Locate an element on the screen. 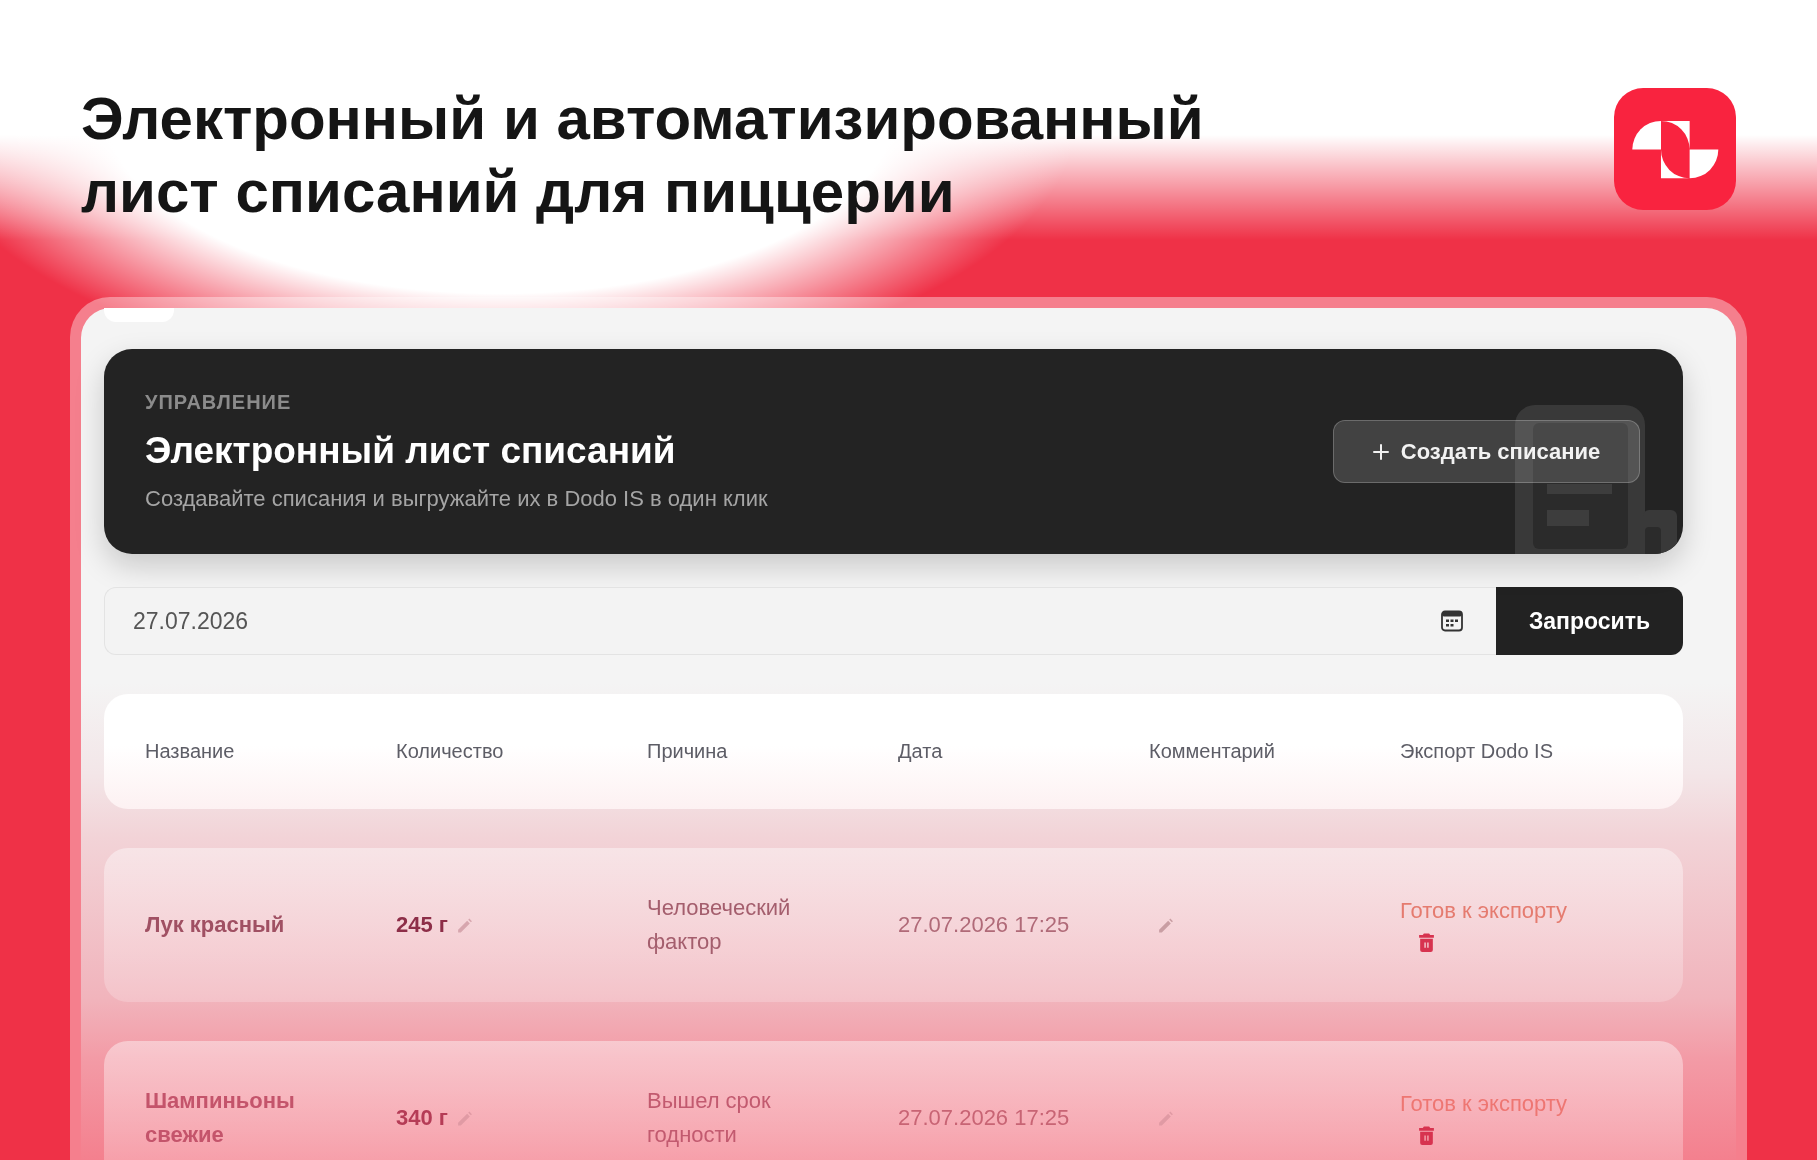 This screenshot has height=1160, width=1817. plus-icon is located at coordinates (1380, 451).